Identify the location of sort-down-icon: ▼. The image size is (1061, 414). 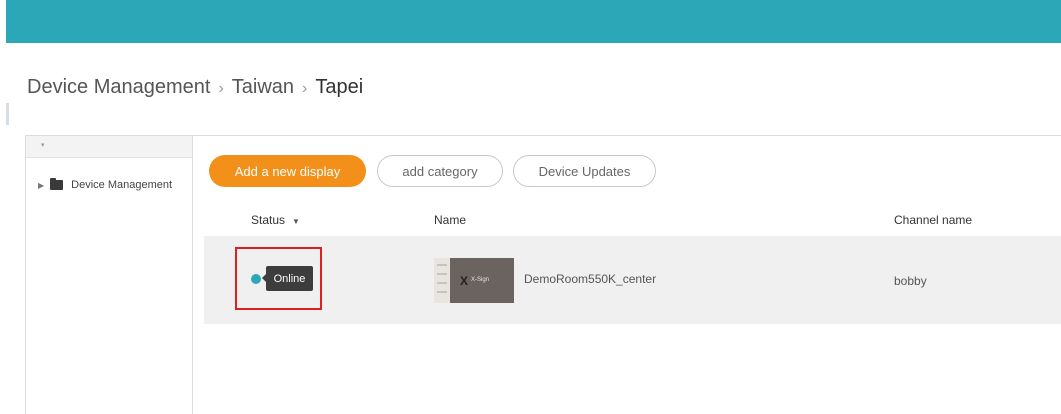
(296, 221).